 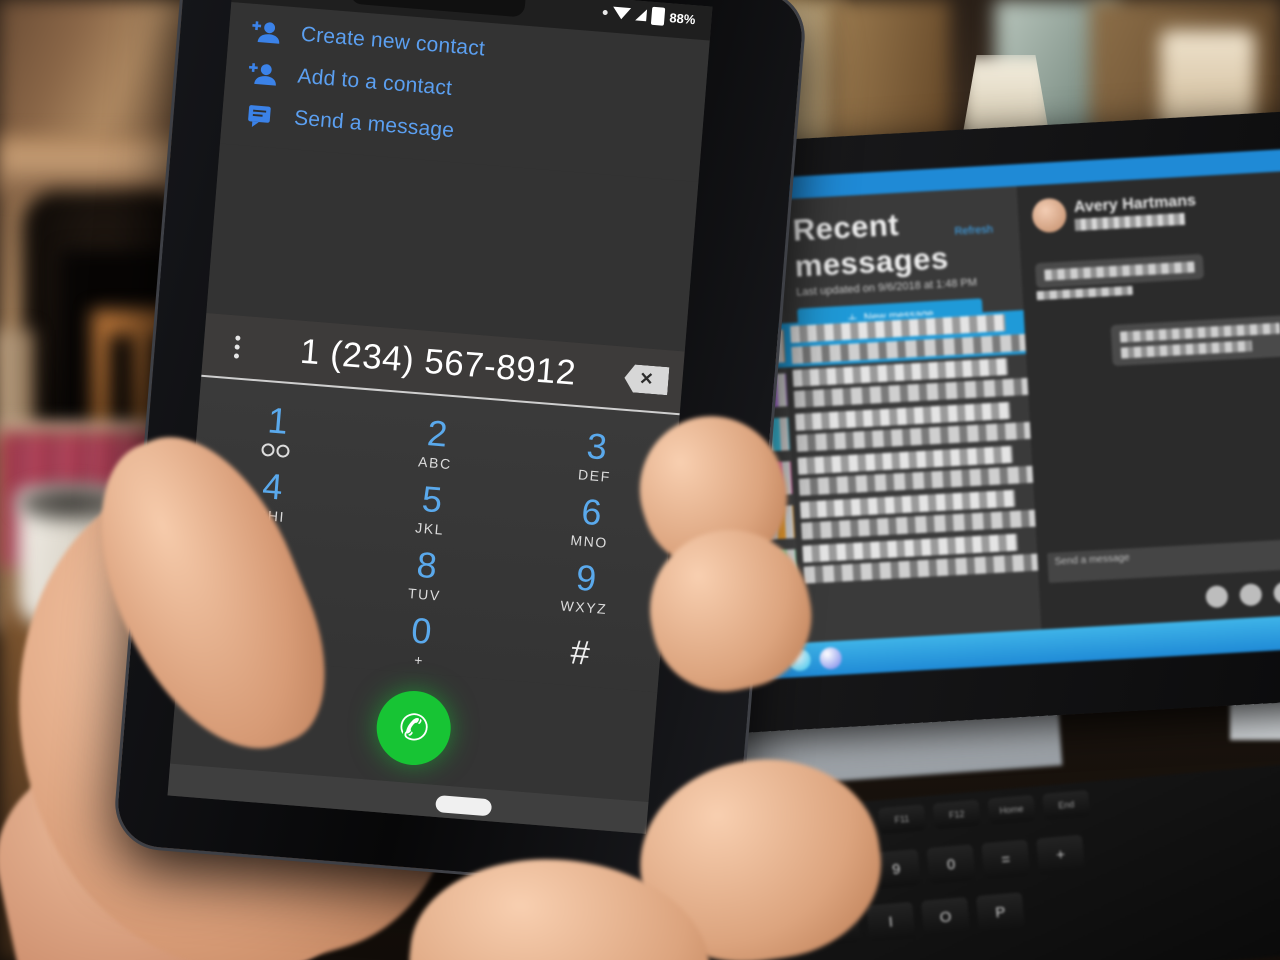 I want to click on conversation-panel: Avery Hartmans Send a message, so click(x=1148, y=400).